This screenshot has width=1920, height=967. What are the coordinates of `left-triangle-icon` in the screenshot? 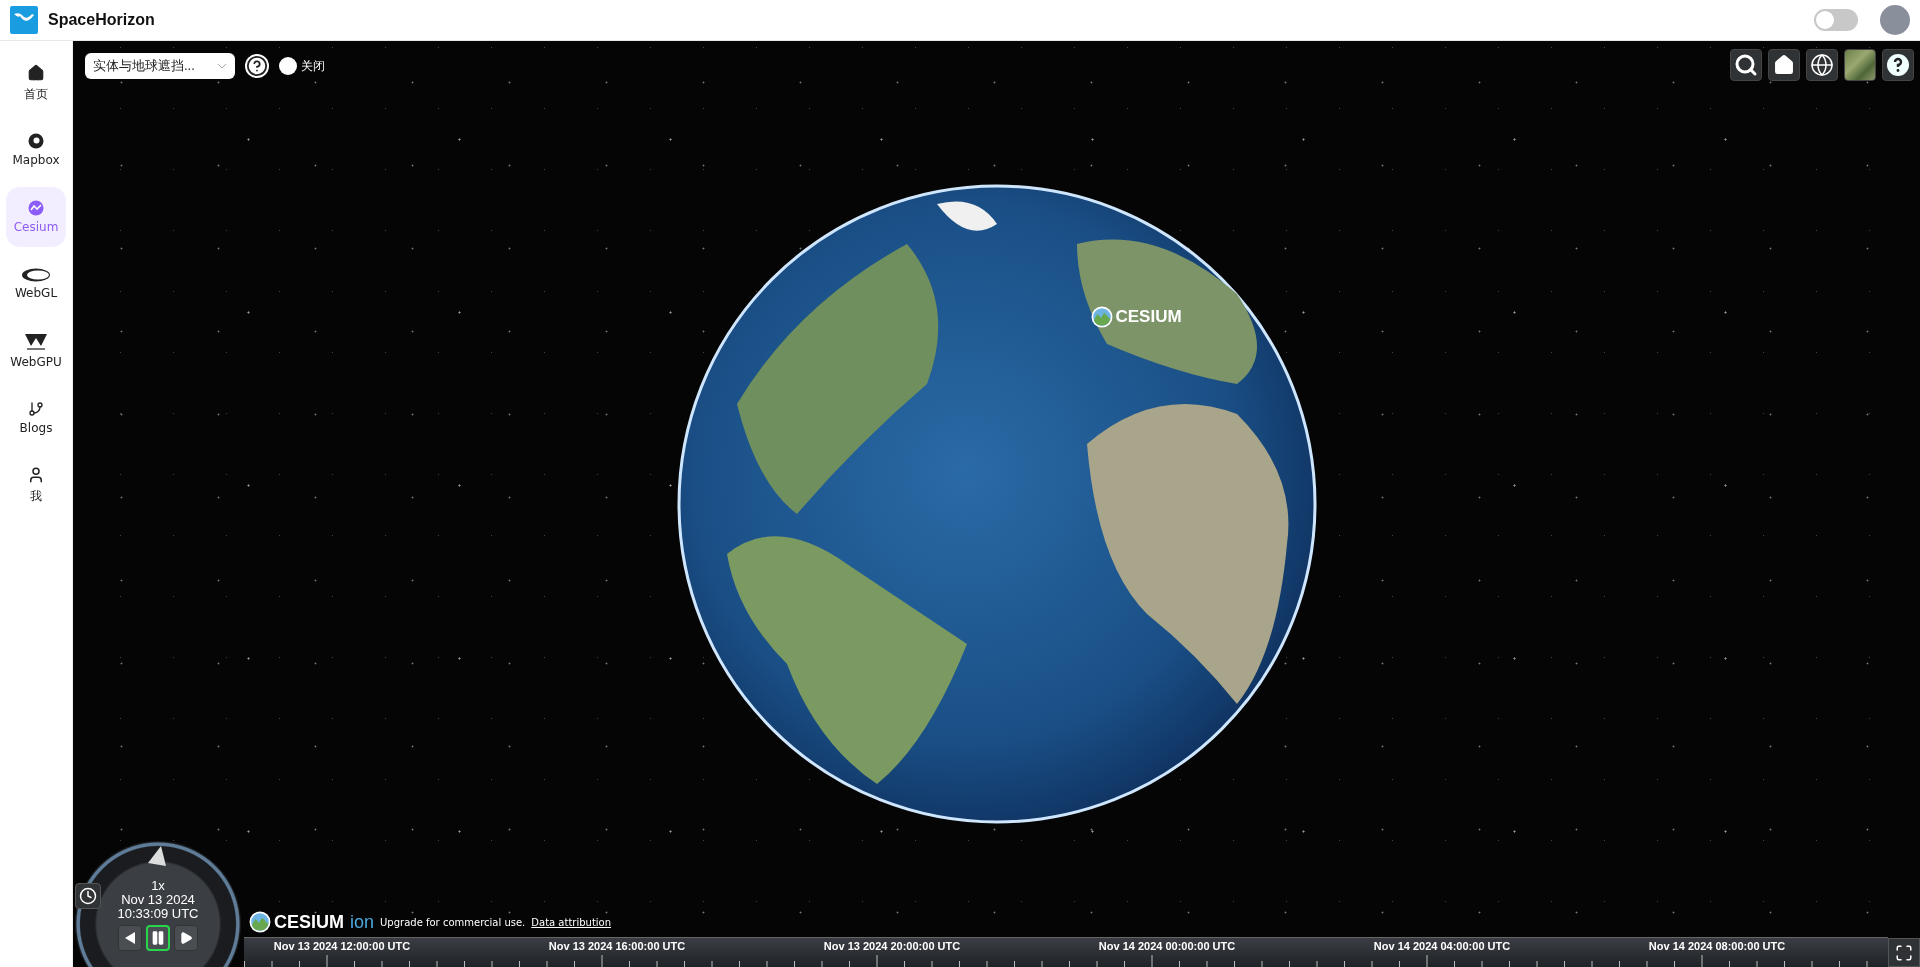 It's located at (130, 938).